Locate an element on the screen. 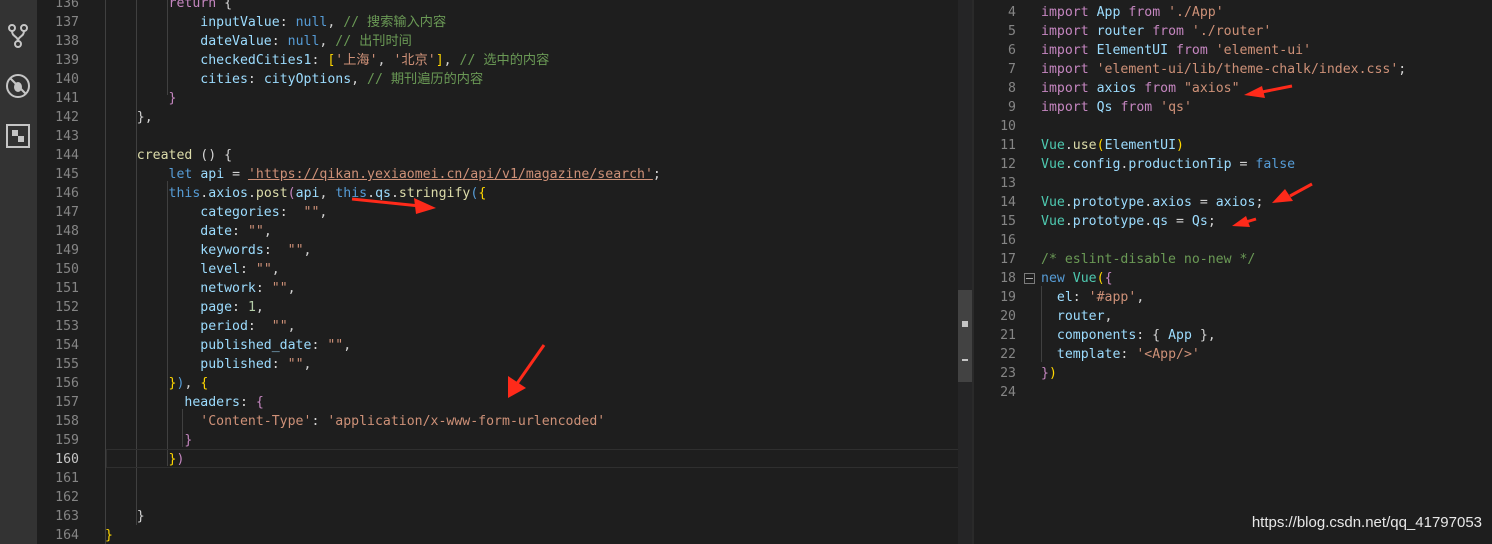  line-number: 17 is located at coordinates (1008, 259).